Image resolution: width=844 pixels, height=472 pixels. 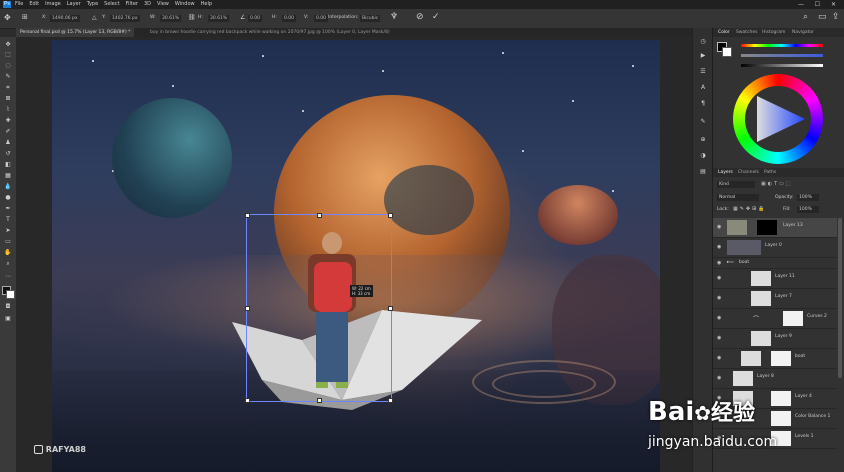 What do you see at coordinates (803, 32) in the screenshot?
I see `tab-navigator: Navigator` at bounding box center [803, 32].